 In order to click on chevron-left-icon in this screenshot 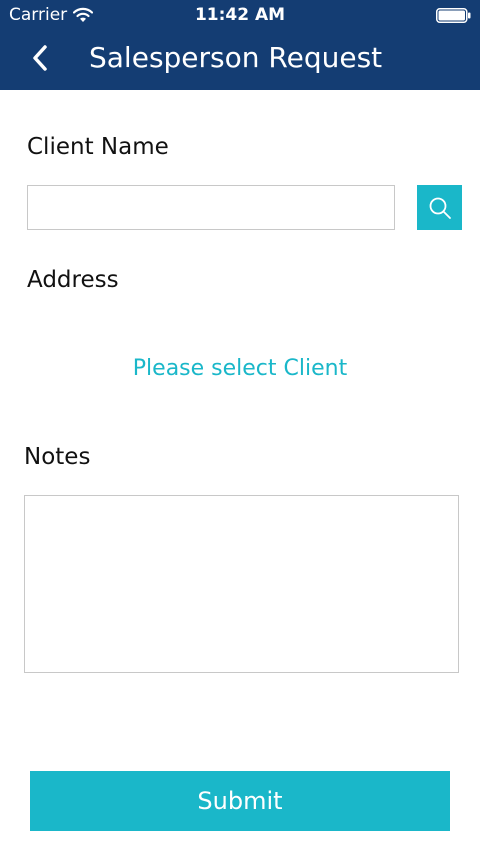, I will do `click(40, 58)`.